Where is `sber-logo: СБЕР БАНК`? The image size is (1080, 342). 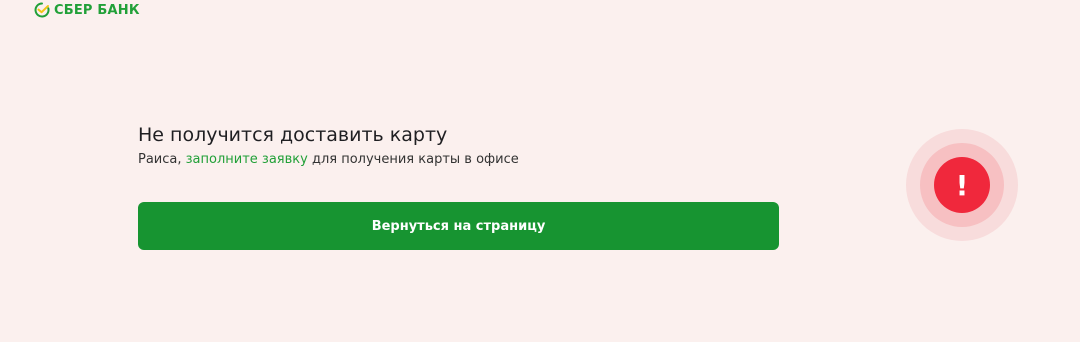
sber-logo: СБЕР БАНК is located at coordinates (87, 10).